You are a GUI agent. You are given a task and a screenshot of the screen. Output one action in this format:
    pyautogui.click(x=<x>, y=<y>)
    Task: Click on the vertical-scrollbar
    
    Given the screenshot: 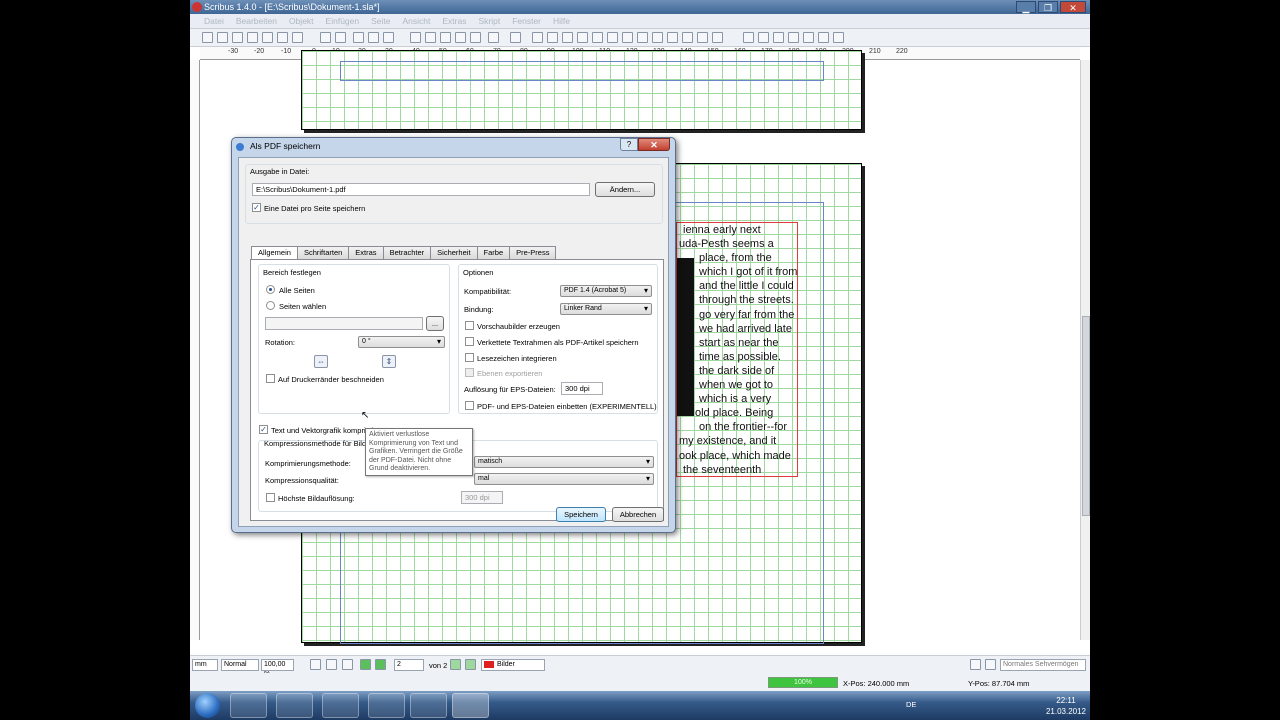 What is the action you would take?
    pyautogui.click(x=1085, y=350)
    